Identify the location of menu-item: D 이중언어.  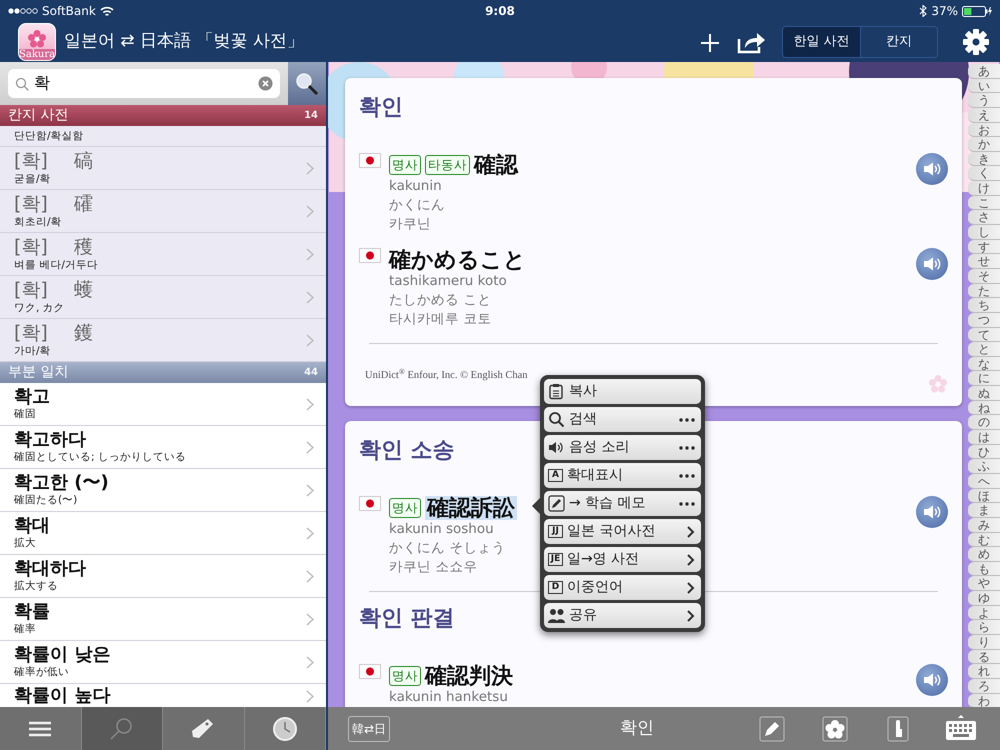
(622, 587).